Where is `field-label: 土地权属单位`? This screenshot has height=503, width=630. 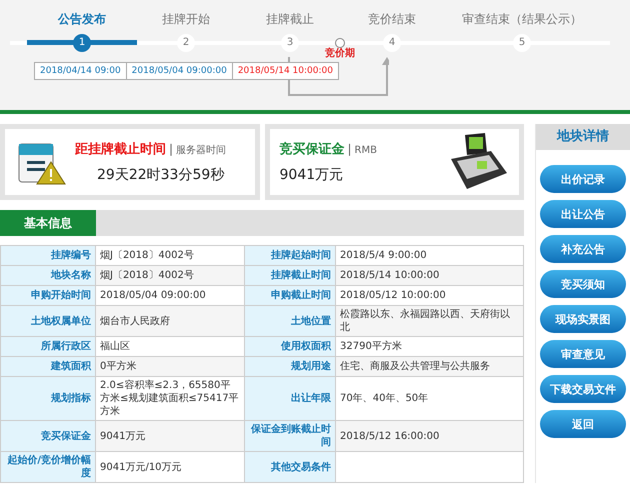 field-label: 土地权属单位 is located at coordinates (48, 321).